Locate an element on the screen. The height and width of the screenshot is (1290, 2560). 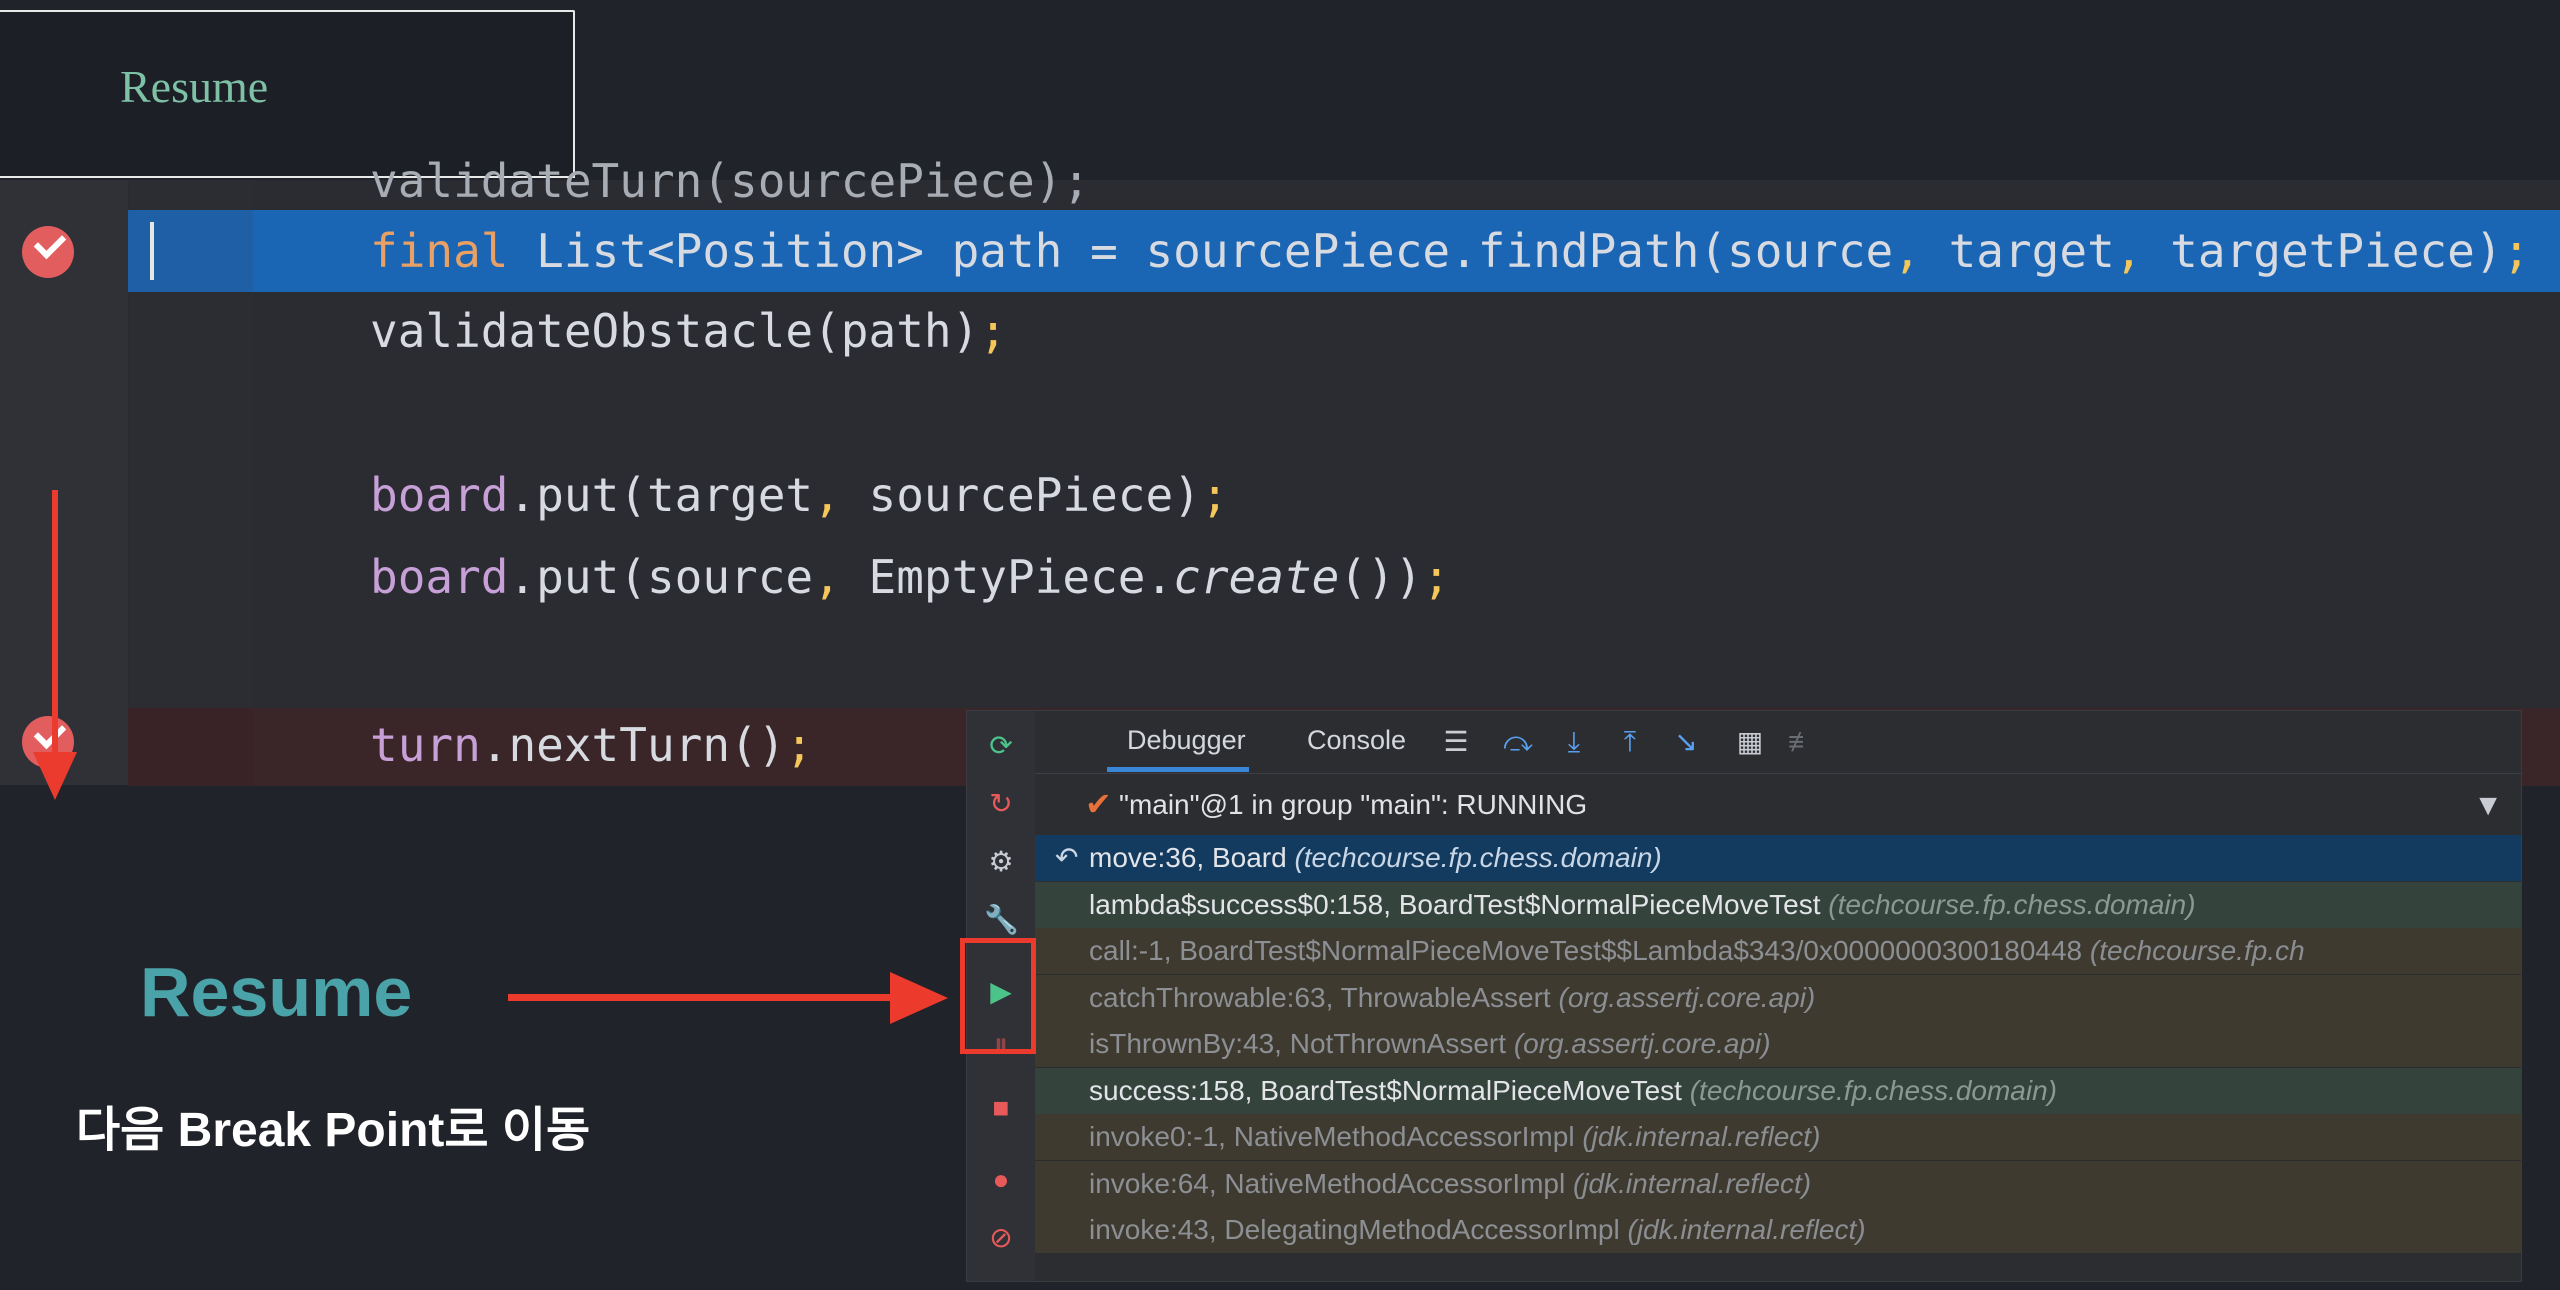
tab-debugger: Debugger is located at coordinates (1186, 740).